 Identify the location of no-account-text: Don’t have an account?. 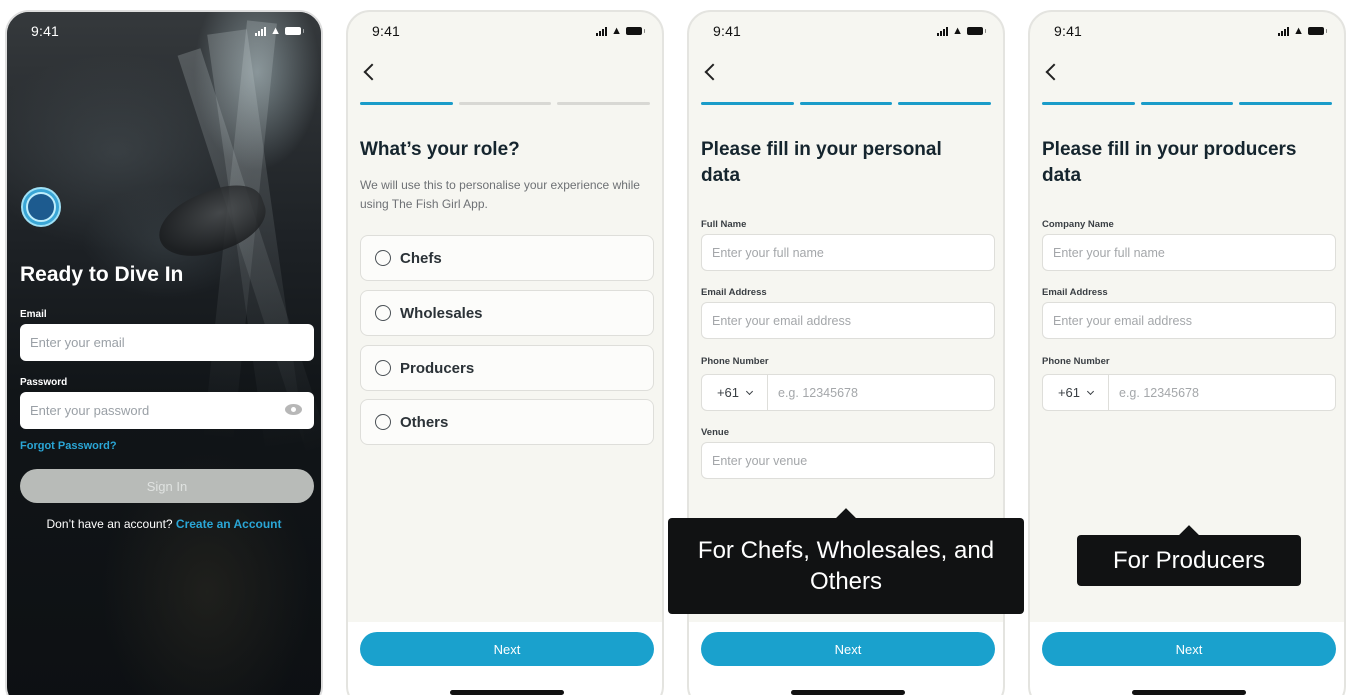
(109, 524).